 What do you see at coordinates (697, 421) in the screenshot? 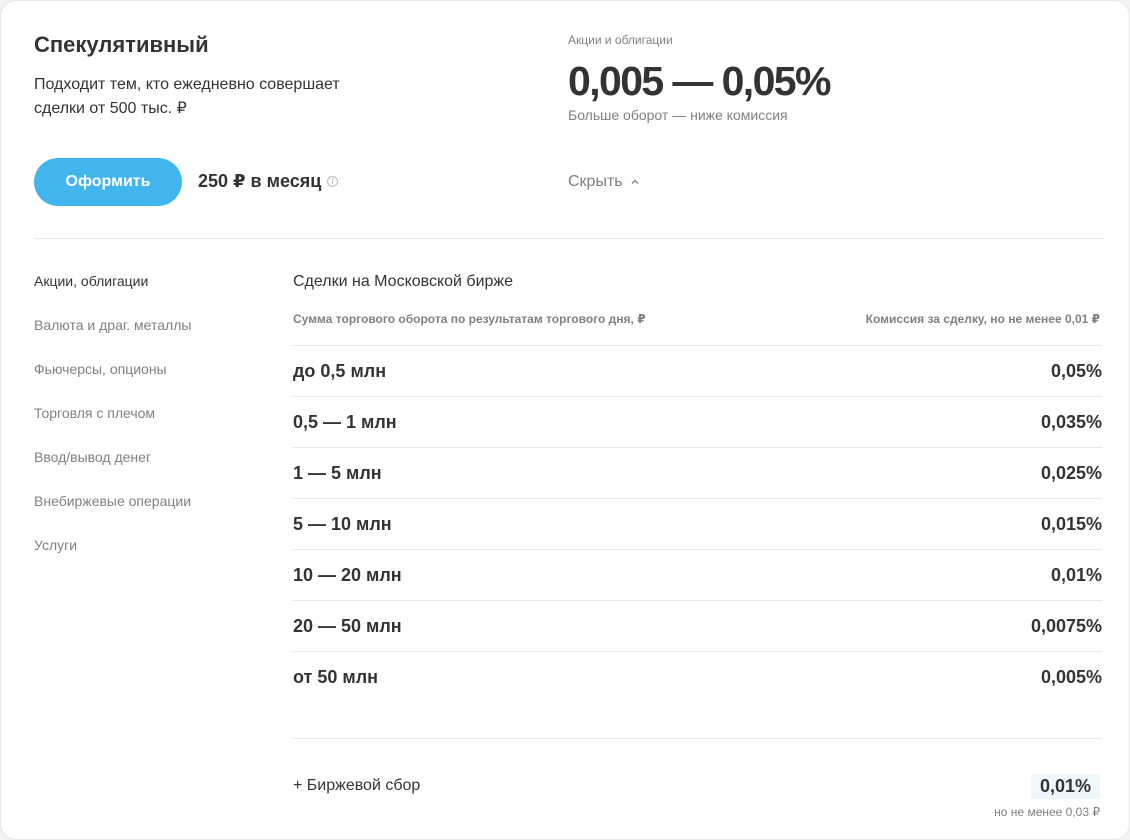
I see `table-row: 0,5 — 1 млн 0,035%` at bounding box center [697, 421].